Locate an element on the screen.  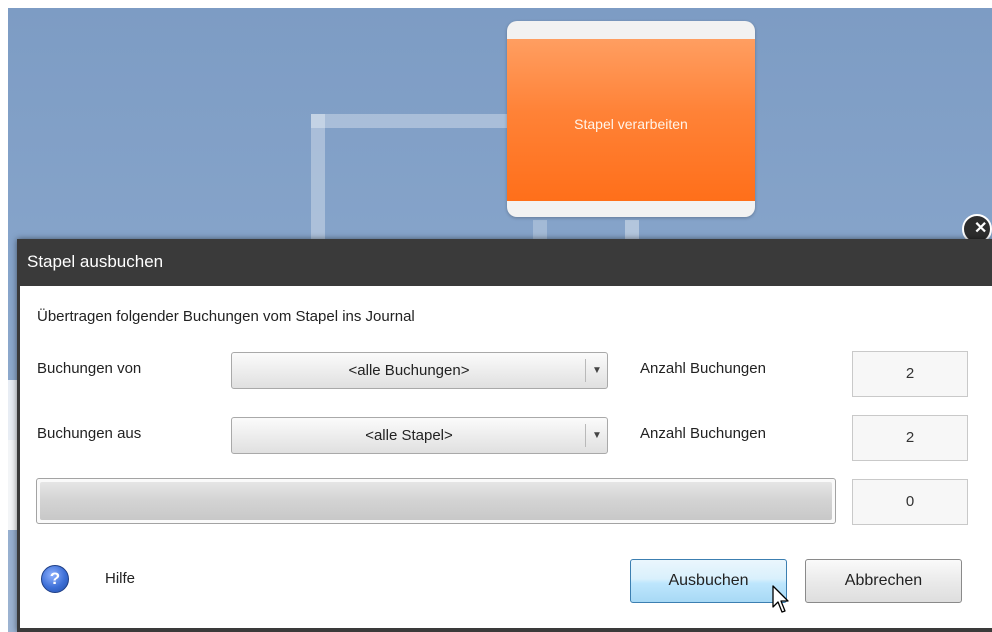
buchungen-aus-label: Buchungen aus is located at coordinates (89, 433).